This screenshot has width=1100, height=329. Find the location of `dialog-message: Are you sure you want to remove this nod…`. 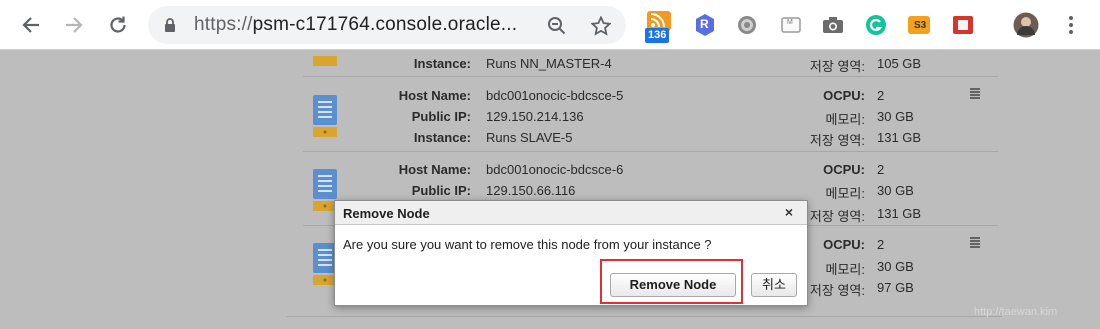

dialog-message: Are you sure you want to remove this nod… is located at coordinates (527, 244).